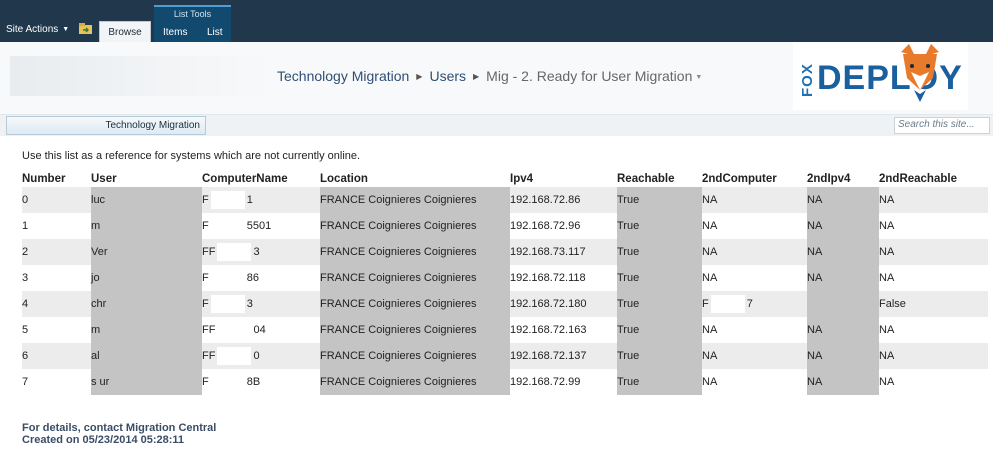  What do you see at coordinates (56, 304) in the screenshot?
I see `cell-number: 4` at bounding box center [56, 304].